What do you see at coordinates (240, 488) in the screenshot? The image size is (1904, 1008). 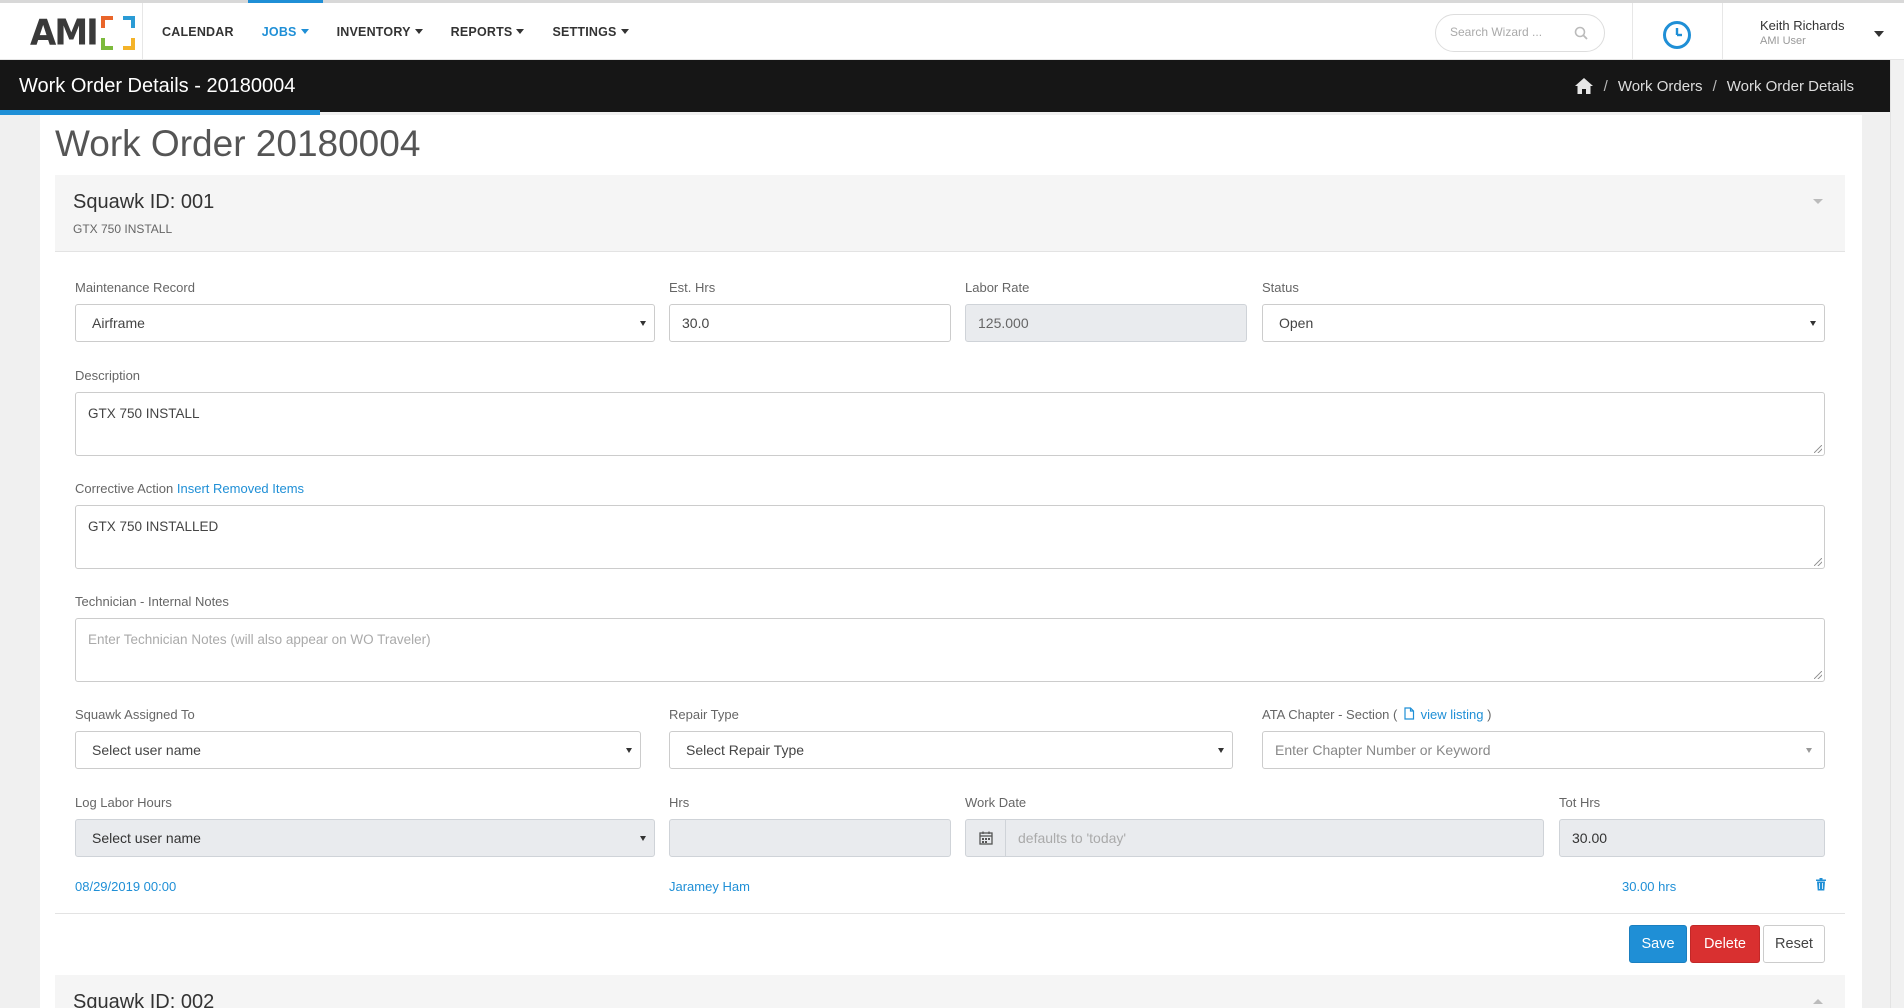 I see `insert-removed-items-link: Insert Removed Items` at bounding box center [240, 488].